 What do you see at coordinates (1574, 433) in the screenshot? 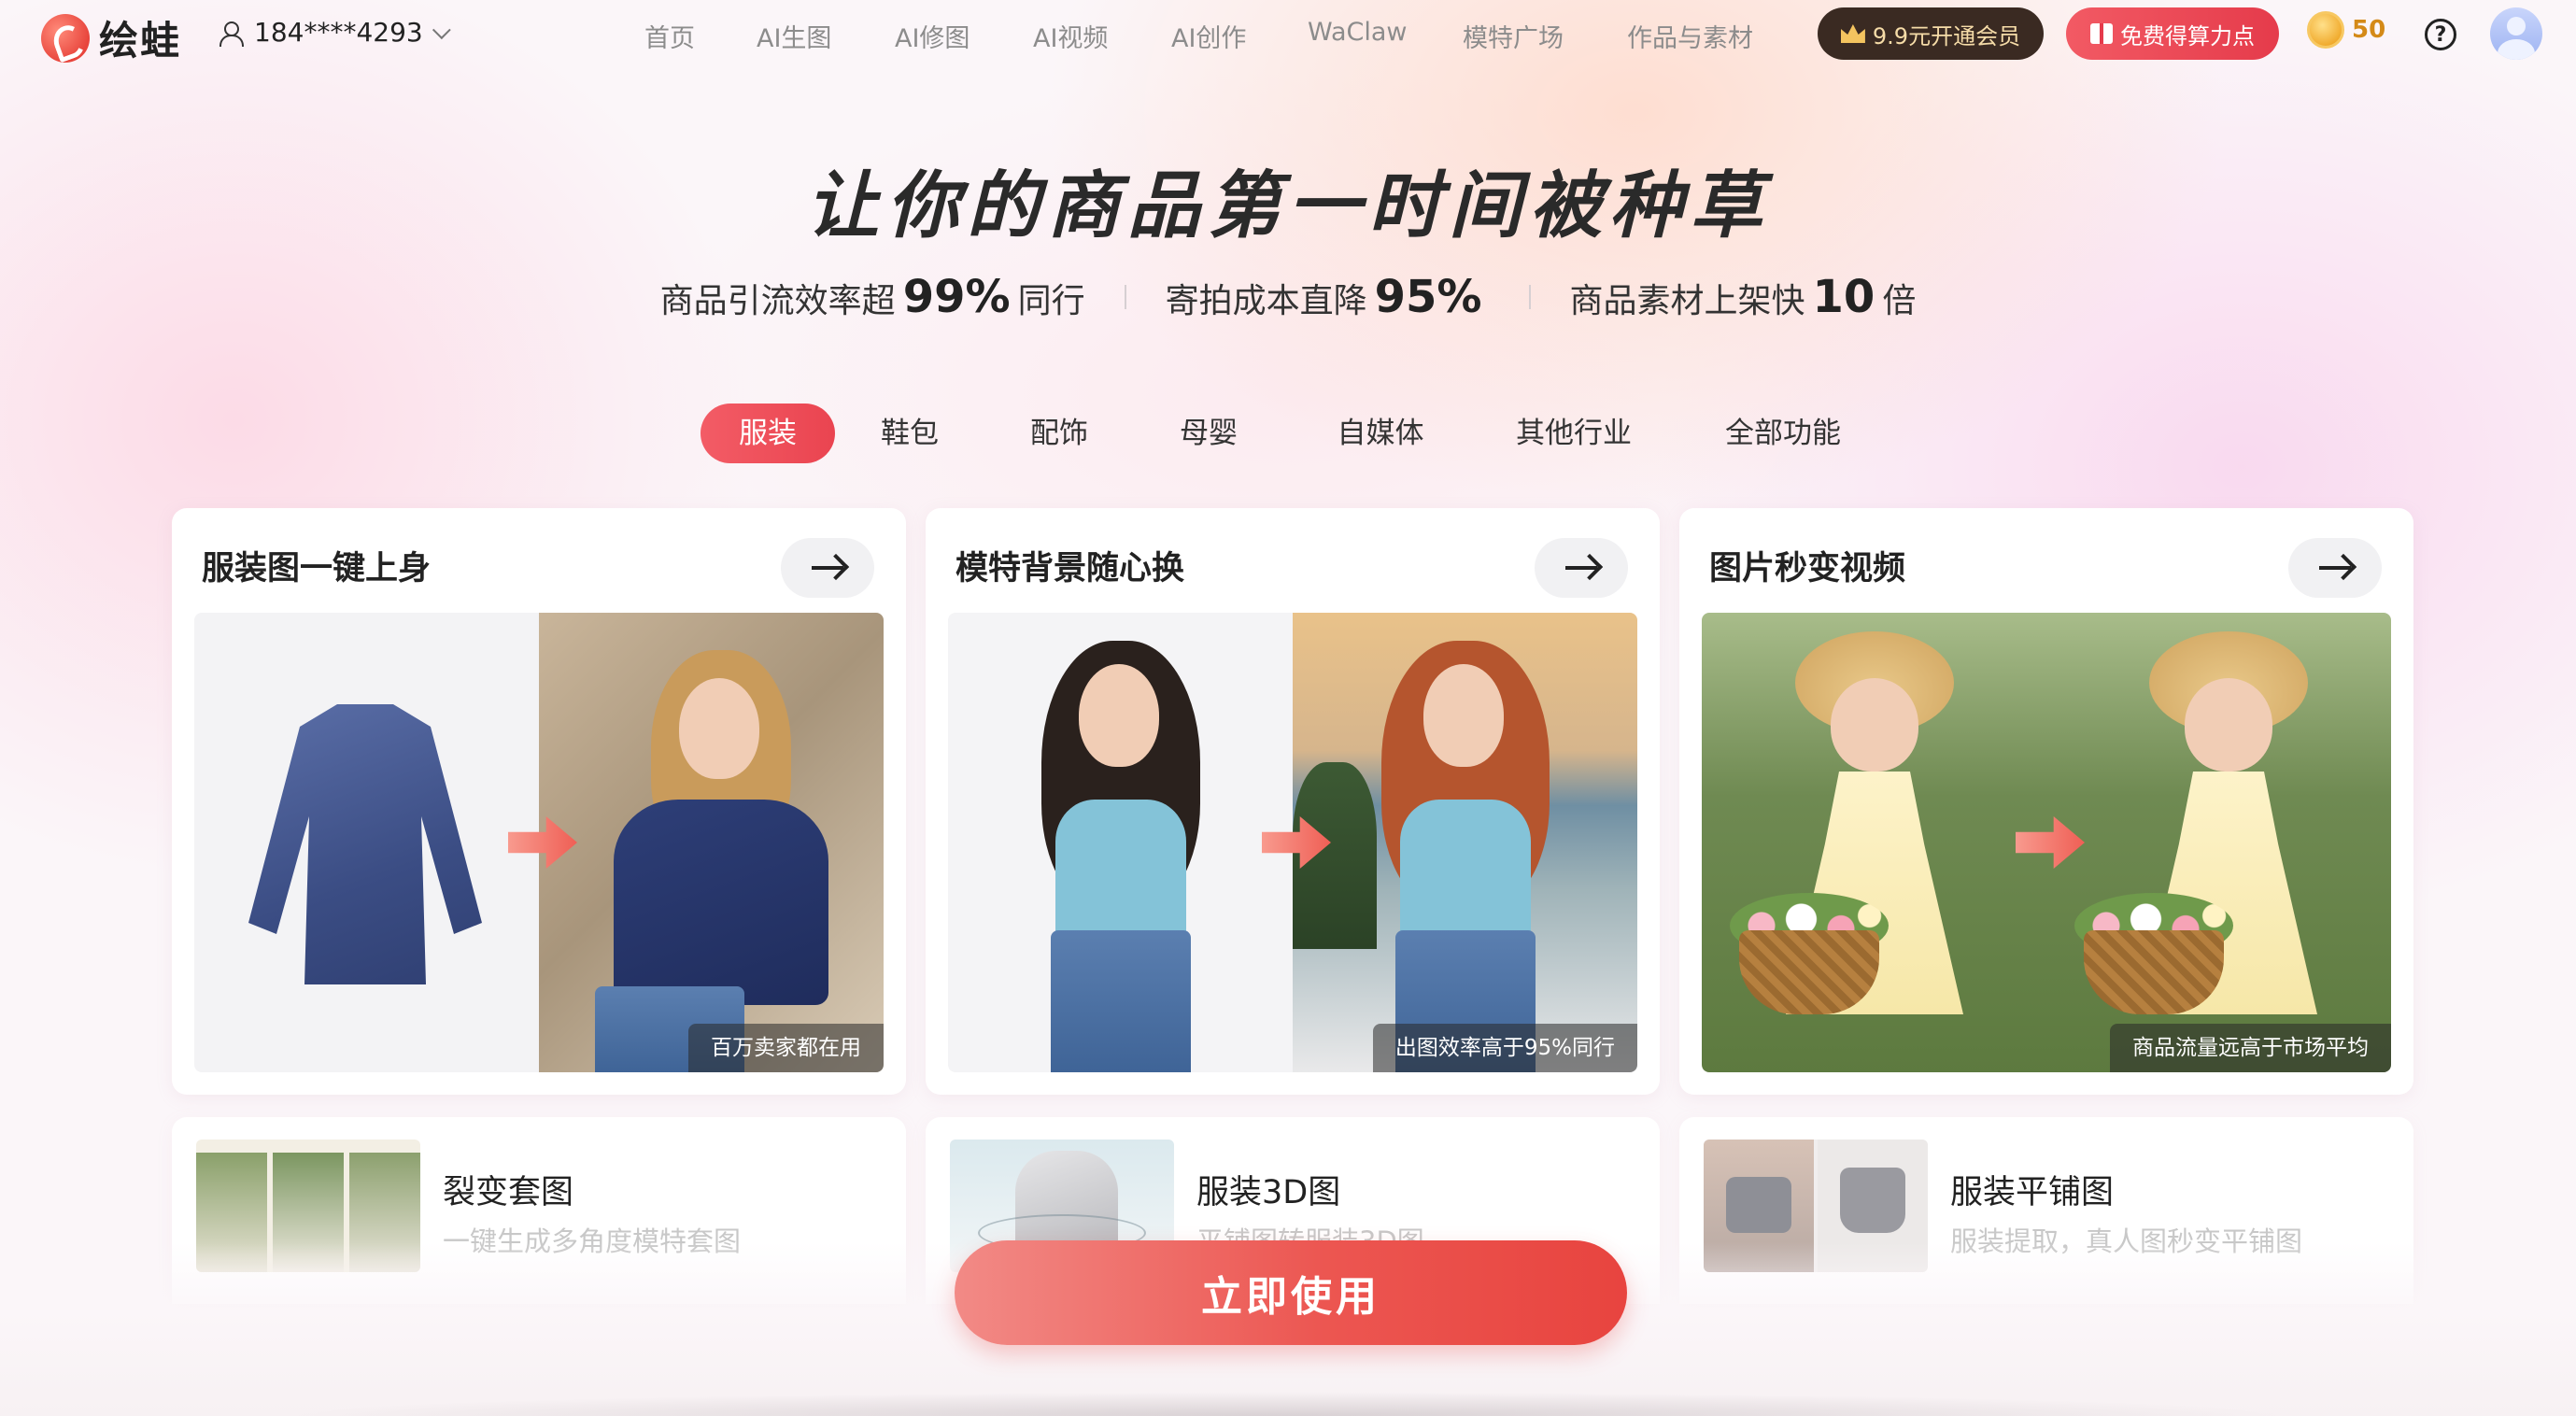
I see `tab-other-industries: 其他行业` at bounding box center [1574, 433].